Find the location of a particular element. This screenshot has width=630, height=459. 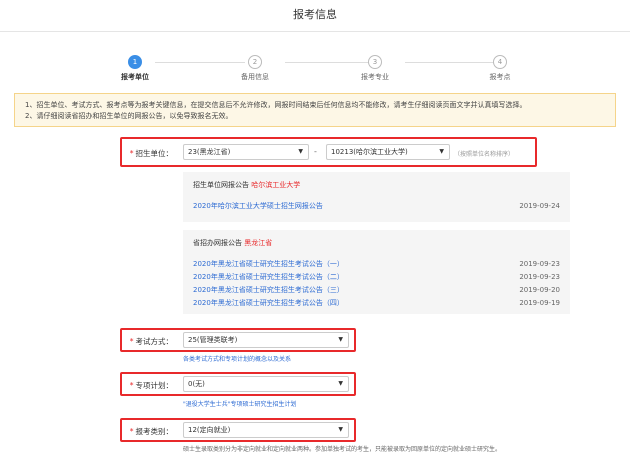

school-name: 哈尔滨工业大学 is located at coordinates (276, 185).